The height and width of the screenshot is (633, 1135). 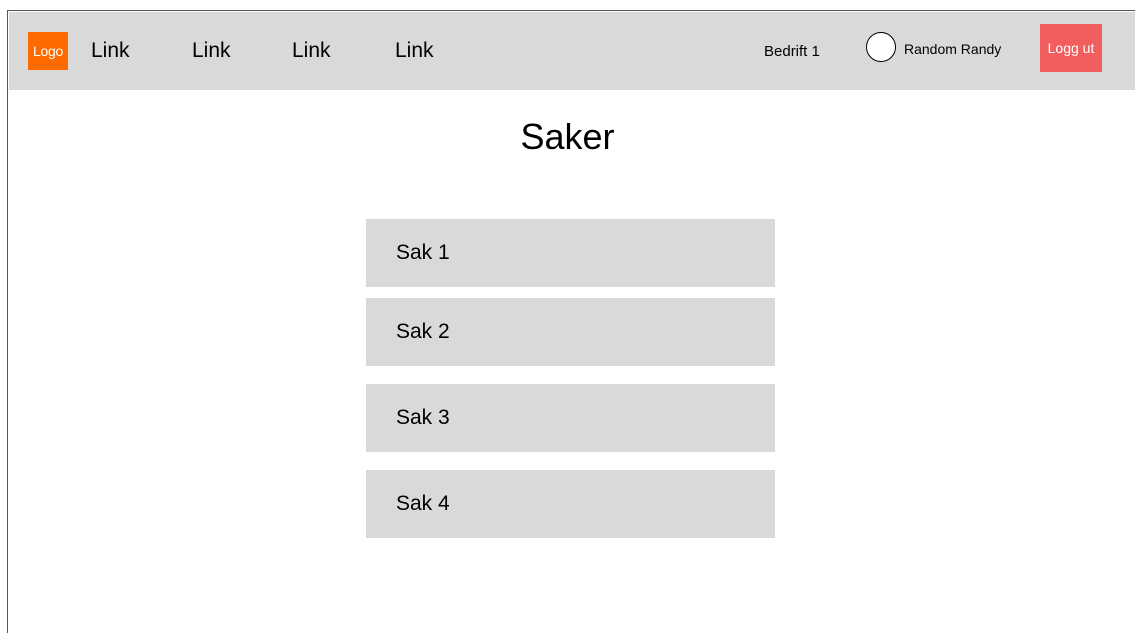 What do you see at coordinates (881, 47) in the screenshot?
I see `avatar-icon` at bounding box center [881, 47].